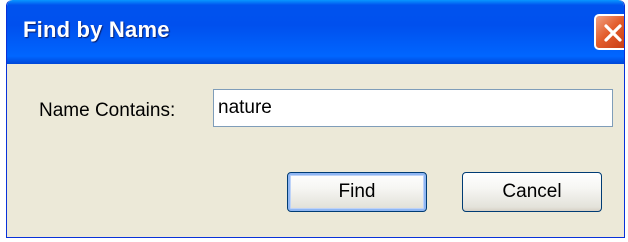  What do you see at coordinates (96, 29) in the screenshot?
I see `window-title: Find by Name` at bounding box center [96, 29].